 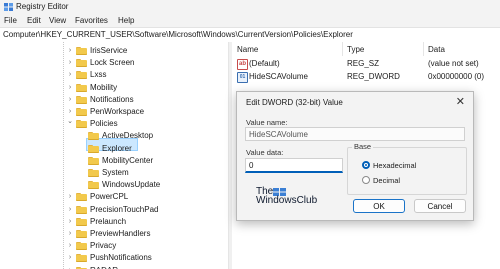 I want to click on value-name-field: HideSCAVolume, so click(x=355, y=134).